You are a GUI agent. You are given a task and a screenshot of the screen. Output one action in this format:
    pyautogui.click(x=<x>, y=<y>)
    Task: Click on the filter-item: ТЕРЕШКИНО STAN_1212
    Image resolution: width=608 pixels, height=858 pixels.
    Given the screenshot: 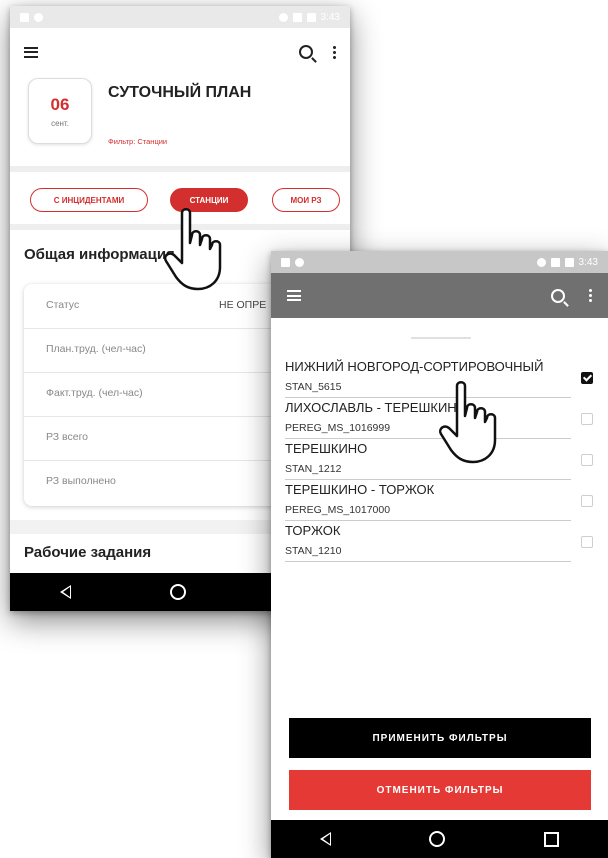 What is the action you would take?
    pyautogui.click(x=428, y=459)
    